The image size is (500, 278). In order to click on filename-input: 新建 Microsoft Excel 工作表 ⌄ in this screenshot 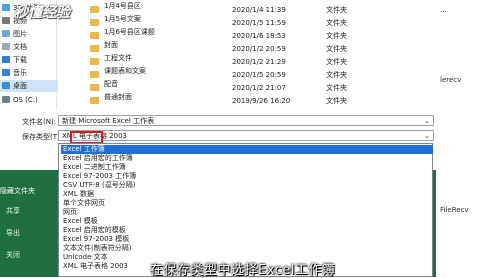, I will do `click(246, 120)`.